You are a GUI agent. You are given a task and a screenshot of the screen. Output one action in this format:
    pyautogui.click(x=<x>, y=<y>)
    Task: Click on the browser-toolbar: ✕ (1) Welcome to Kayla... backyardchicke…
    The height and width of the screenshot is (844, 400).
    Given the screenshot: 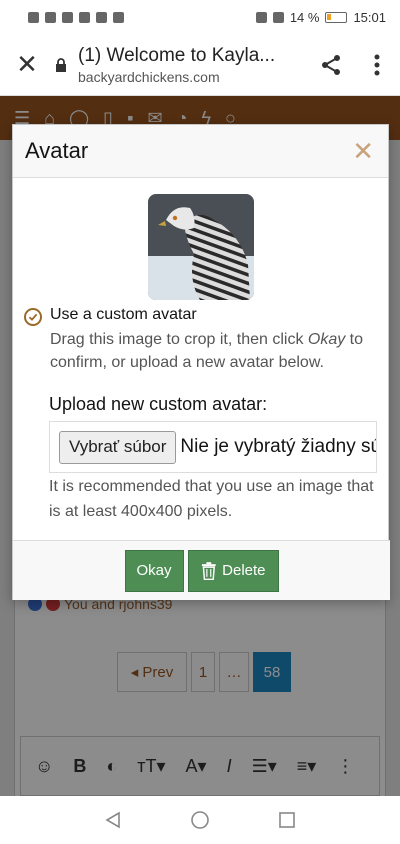 What is the action you would take?
    pyautogui.click(x=200, y=65)
    